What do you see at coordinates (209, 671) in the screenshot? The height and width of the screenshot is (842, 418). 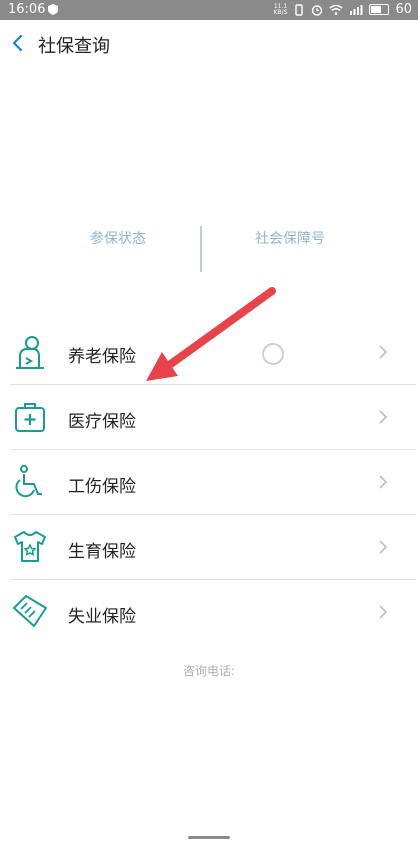 I see `consult-phone-label: 咨询电话:` at bounding box center [209, 671].